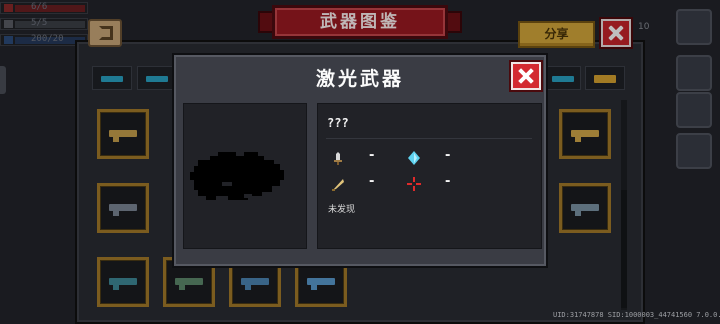 Image resolution: width=720 pixels, height=324 pixels. Describe the element at coordinates (338, 185) in the screenshot. I see `feather-icon` at that location.